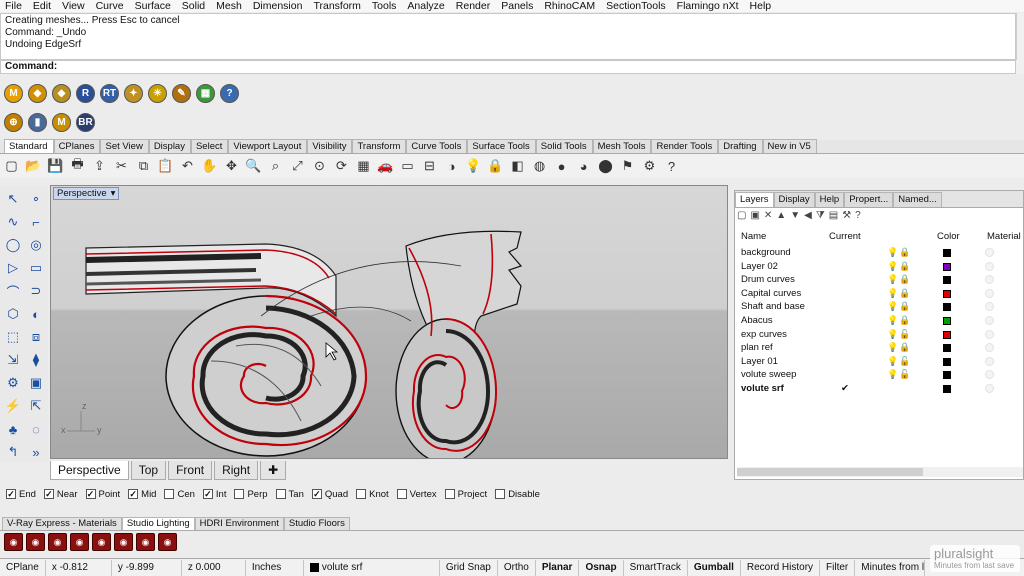  Describe the element at coordinates (13, 337) in the screenshot. I see `left-tool-icon: ⬚` at that location.